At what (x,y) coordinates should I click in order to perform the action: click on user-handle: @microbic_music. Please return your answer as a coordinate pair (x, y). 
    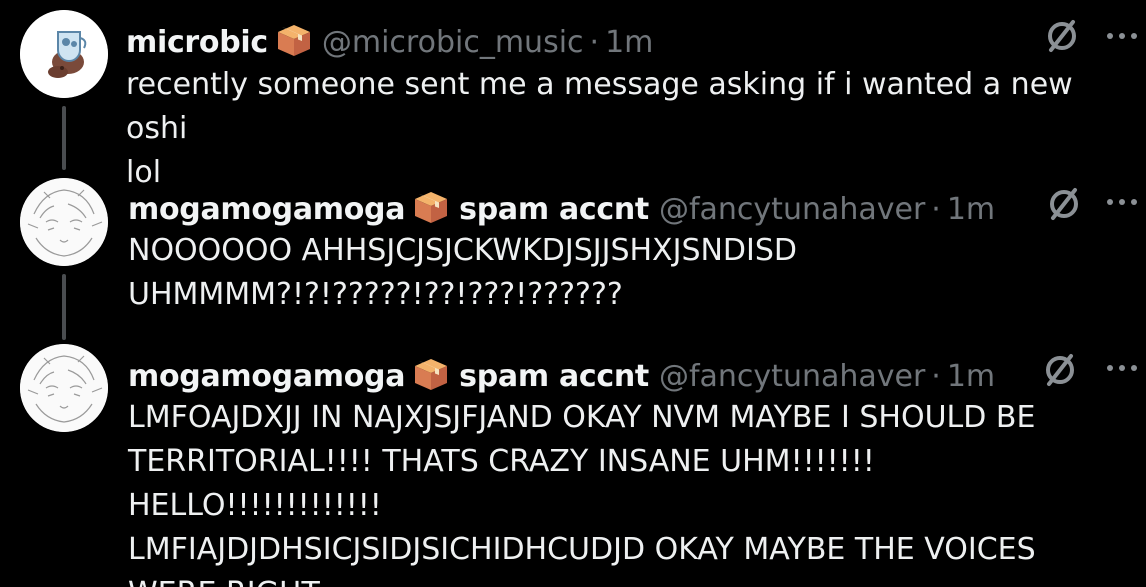
    Looking at the image, I should click on (453, 43).